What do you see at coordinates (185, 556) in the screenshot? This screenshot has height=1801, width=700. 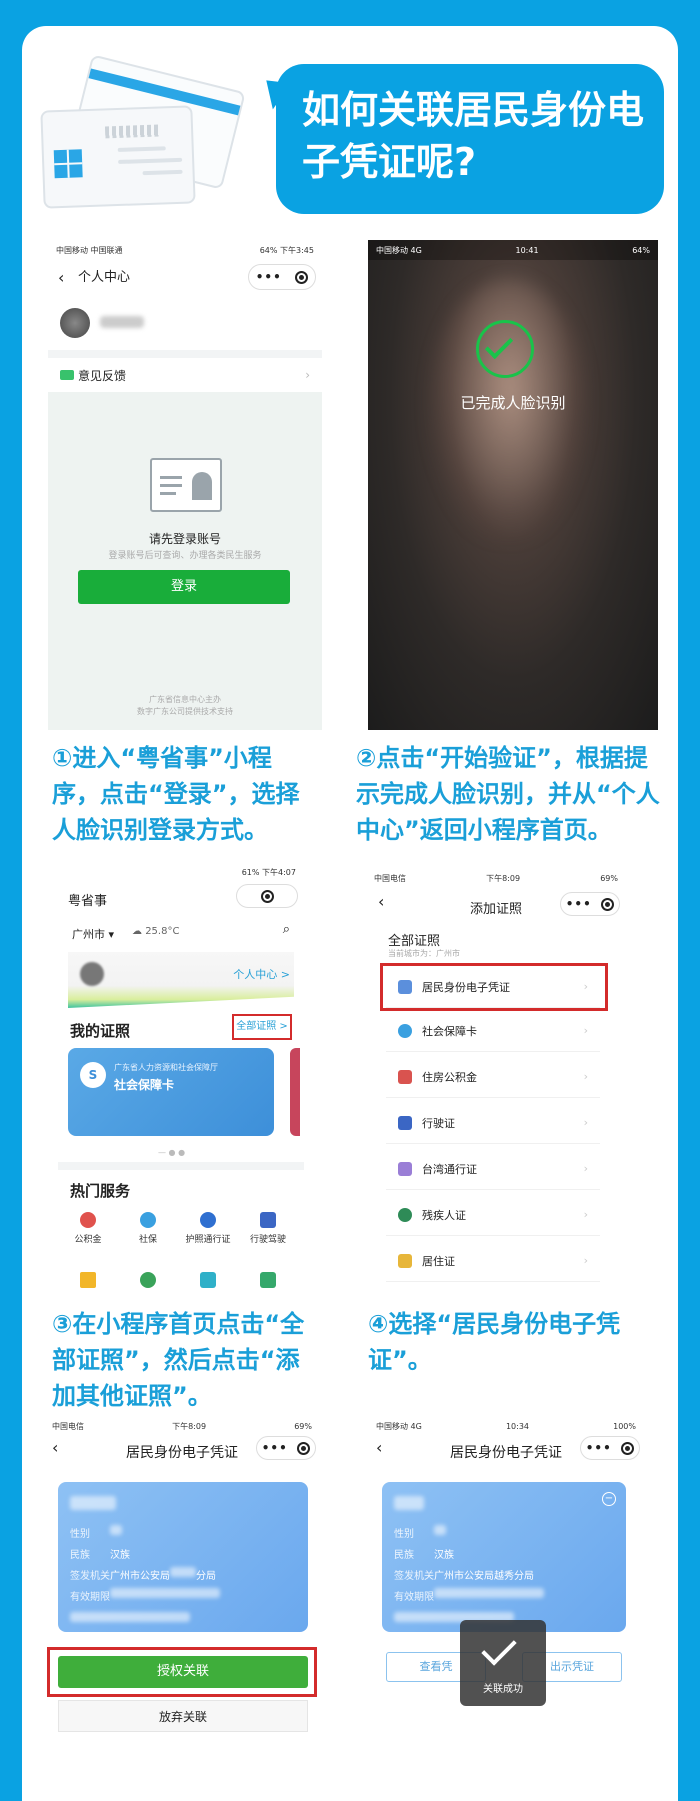 I see `login-subtext: 登录账号后可查询、办理各类民生服务` at bounding box center [185, 556].